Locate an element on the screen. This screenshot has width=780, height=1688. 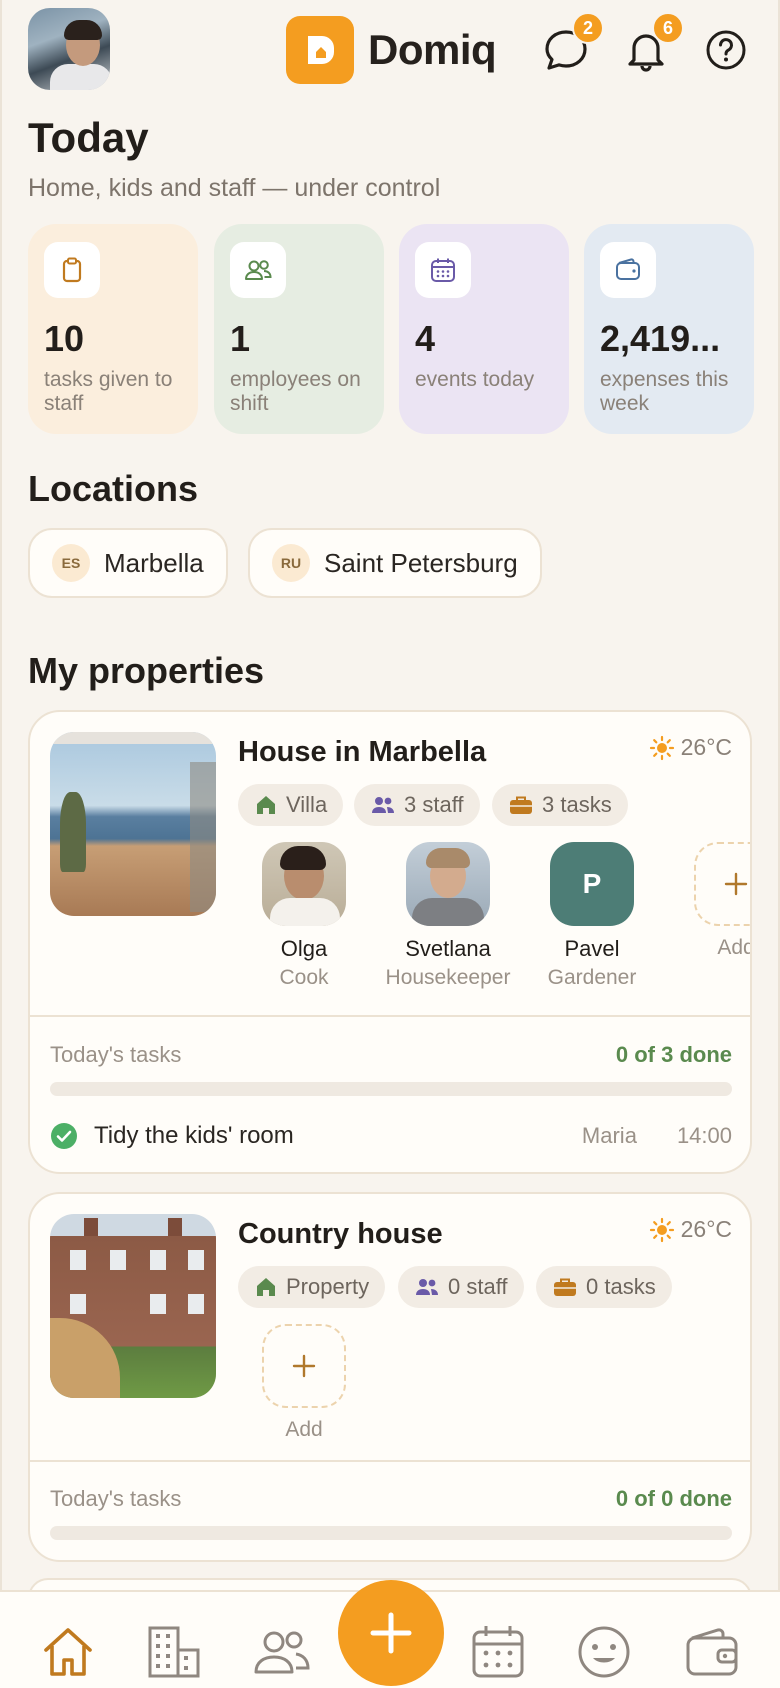
stat-value: 1 is located at coordinates (240, 338).